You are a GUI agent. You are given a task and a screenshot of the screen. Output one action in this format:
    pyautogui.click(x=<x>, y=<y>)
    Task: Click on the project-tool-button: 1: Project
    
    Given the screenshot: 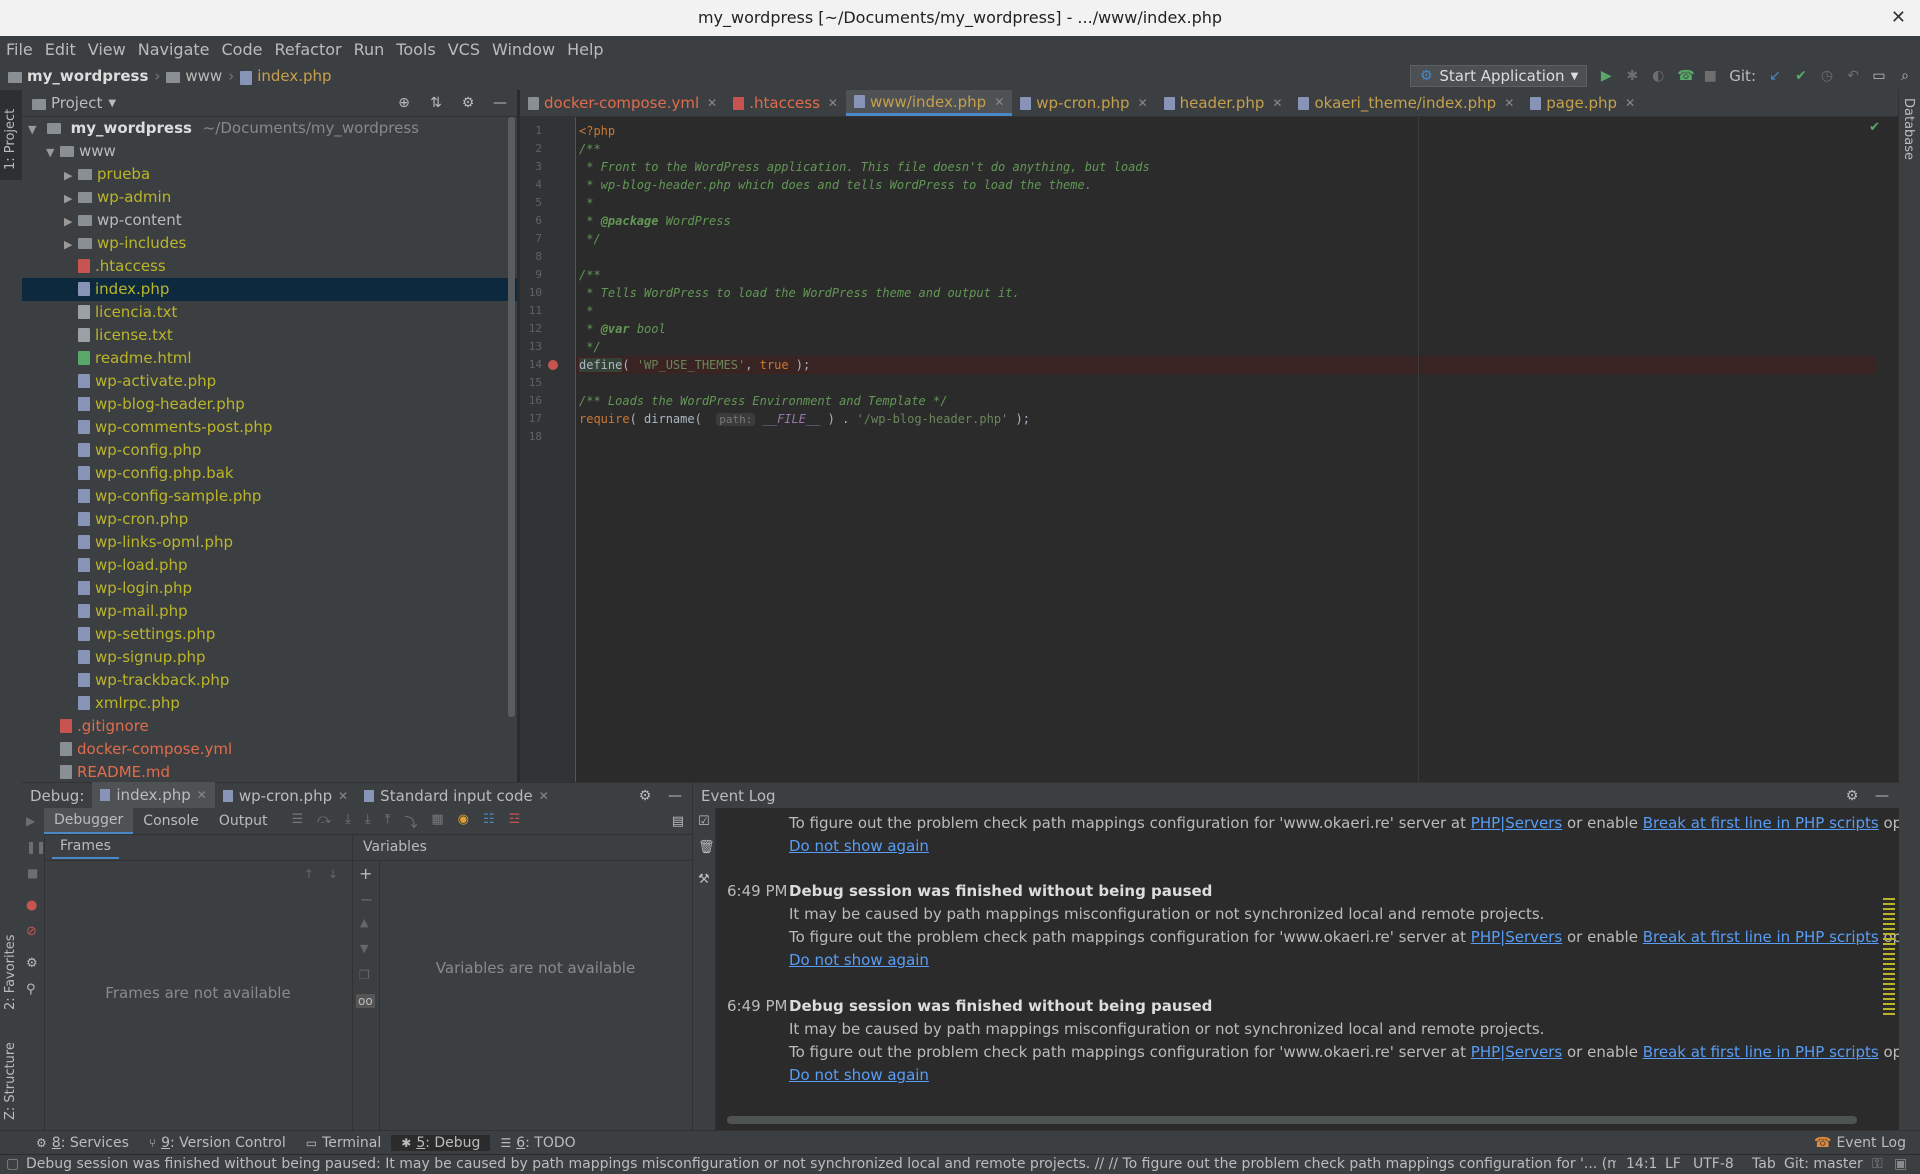 What is the action you would take?
    pyautogui.click(x=11, y=135)
    